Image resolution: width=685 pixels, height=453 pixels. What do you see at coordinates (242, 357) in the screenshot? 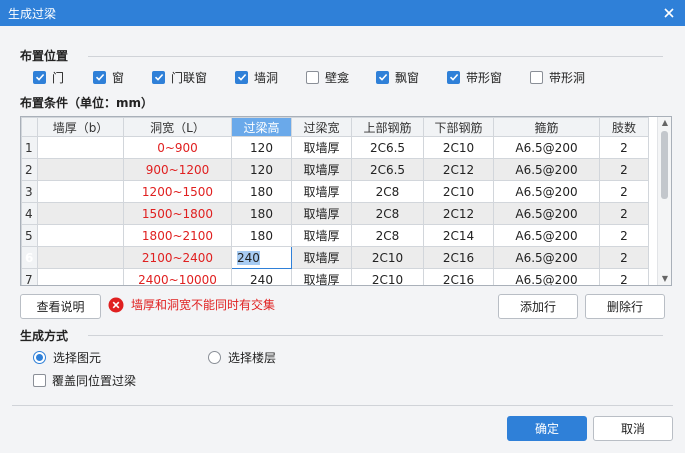
I see `radio-select-floors: 选择楼层` at bounding box center [242, 357].